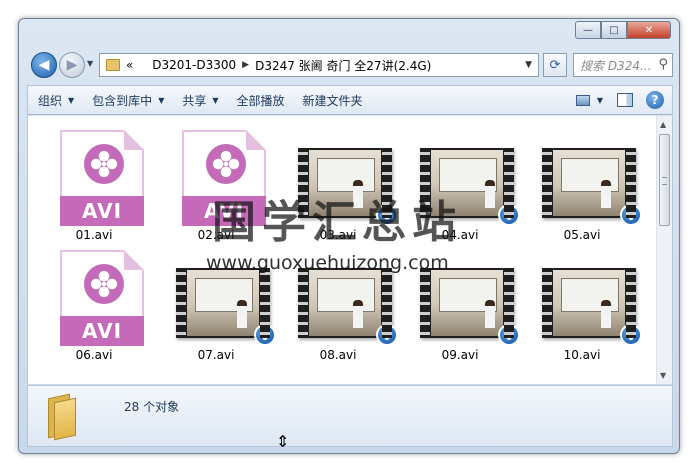 The height and width of the screenshot is (470, 698). What do you see at coordinates (343, 65) in the screenshot?
I see `breadcrumb-item: D3247 张阃 奇门 全27讲(2.4G)` at bounding box center [343, 65].